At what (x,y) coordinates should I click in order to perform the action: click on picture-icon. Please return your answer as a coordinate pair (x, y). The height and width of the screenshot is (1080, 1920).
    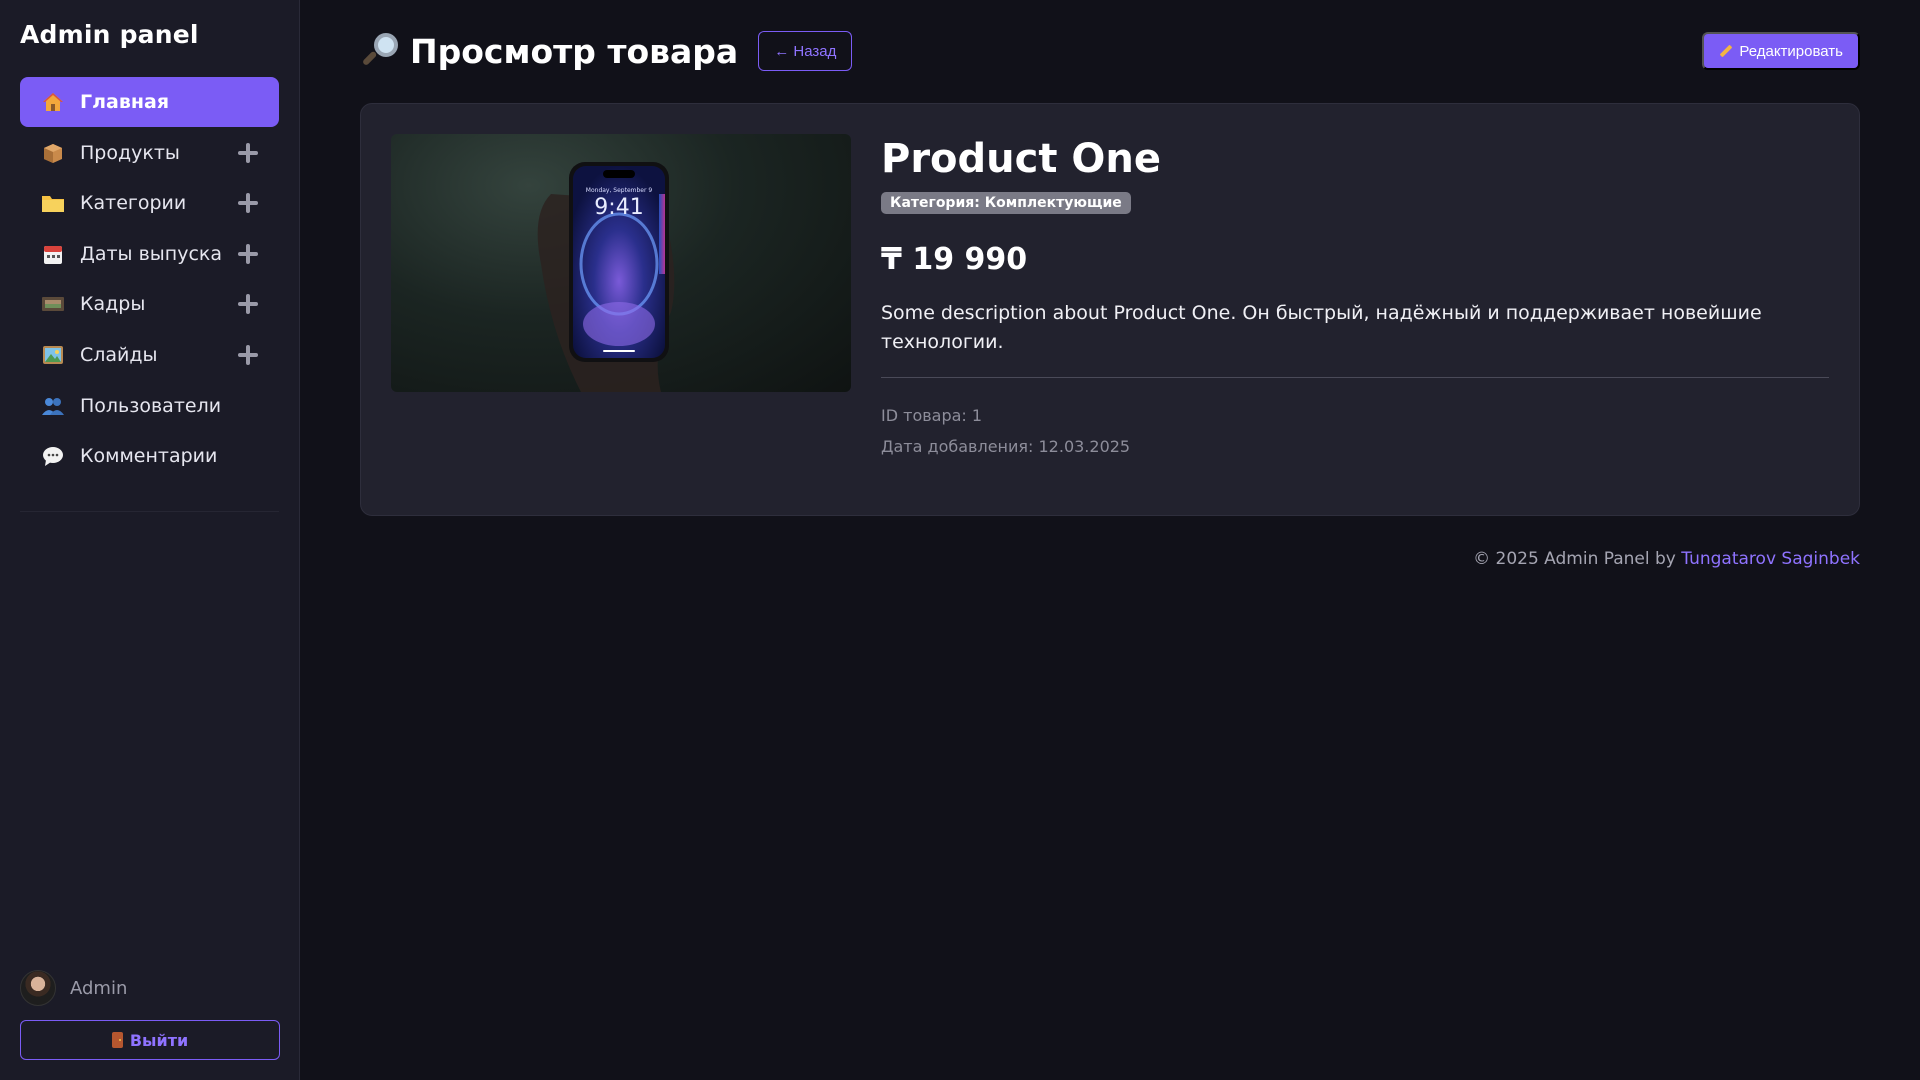
    Looking at the image, I should click on (53, 355).